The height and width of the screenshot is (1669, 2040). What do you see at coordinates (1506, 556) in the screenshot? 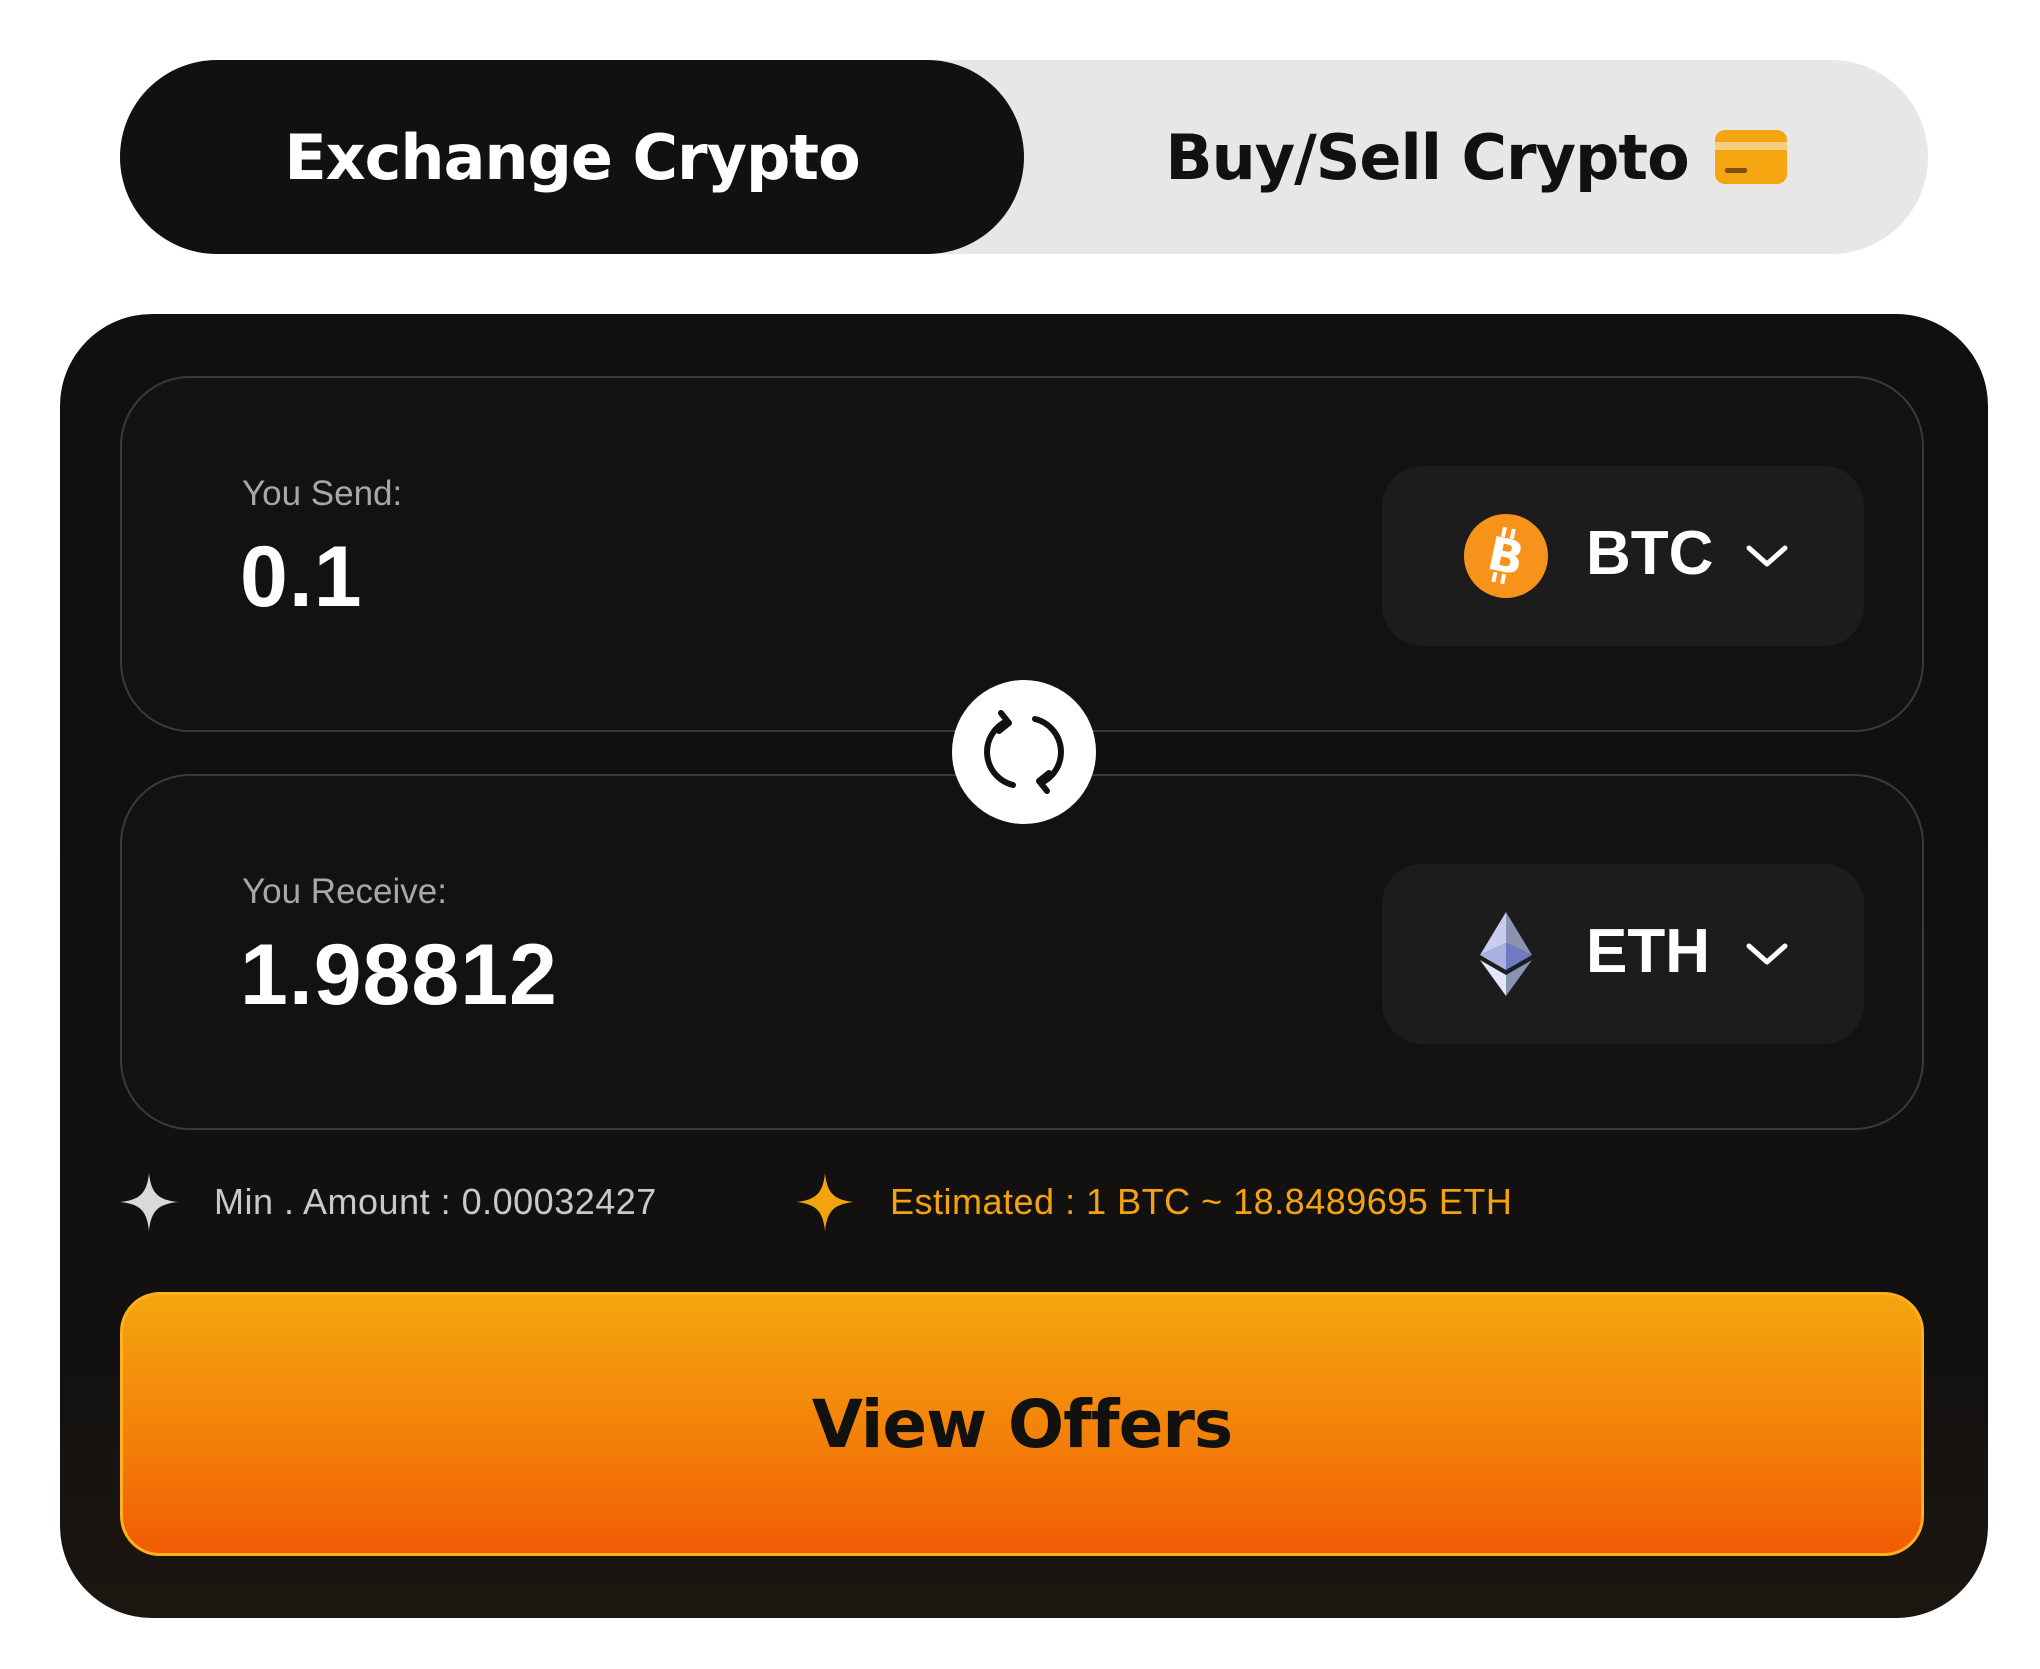
I see `bitcoin-icon: B` at bounding box center [1506, 556].